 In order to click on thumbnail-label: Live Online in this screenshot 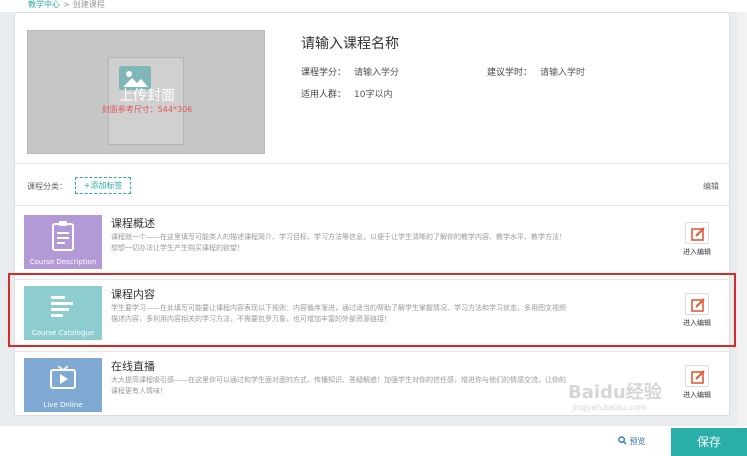, I will do `click(63, 405)`.